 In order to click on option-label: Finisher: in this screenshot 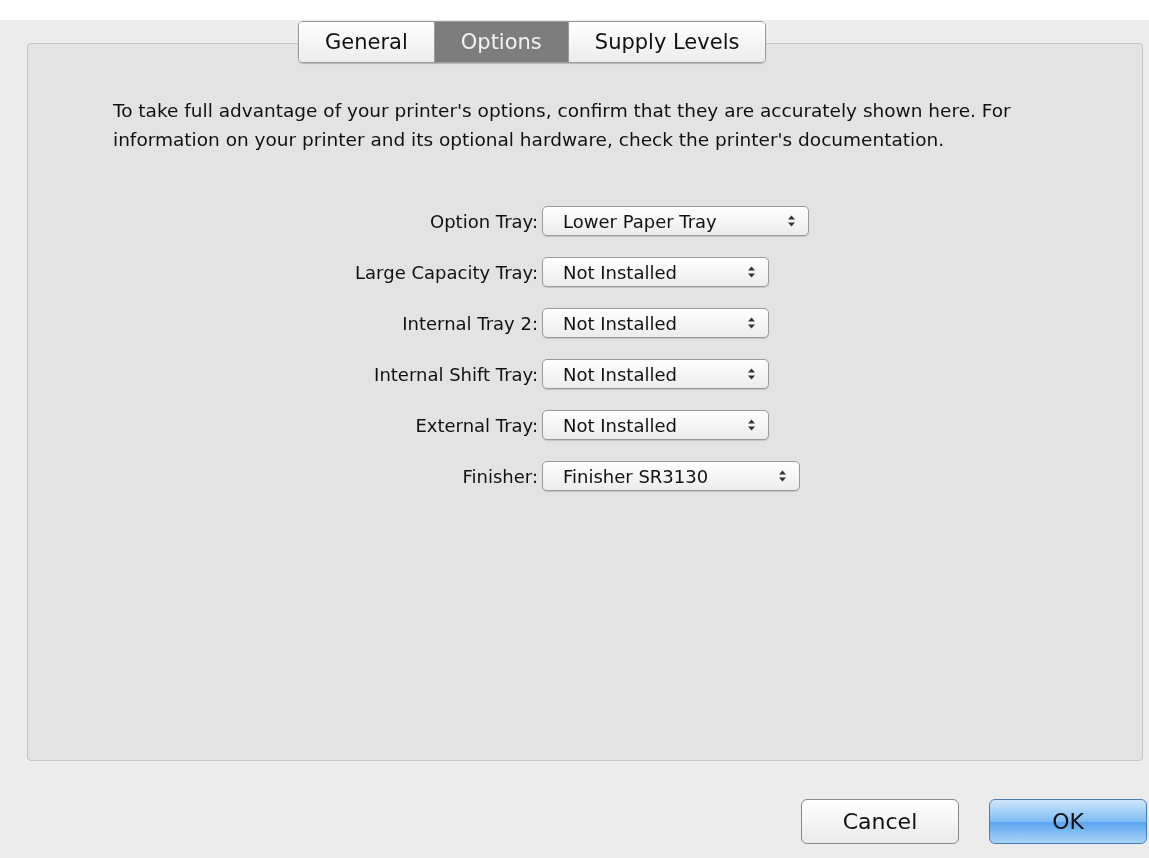, I will do `click(500, 476)`.